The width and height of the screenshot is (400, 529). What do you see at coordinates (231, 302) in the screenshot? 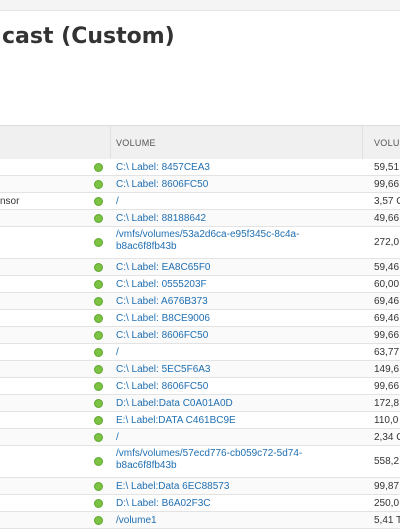
I see `volume-link: C:\ Label: A676B373` at bounding box center [231, 302].